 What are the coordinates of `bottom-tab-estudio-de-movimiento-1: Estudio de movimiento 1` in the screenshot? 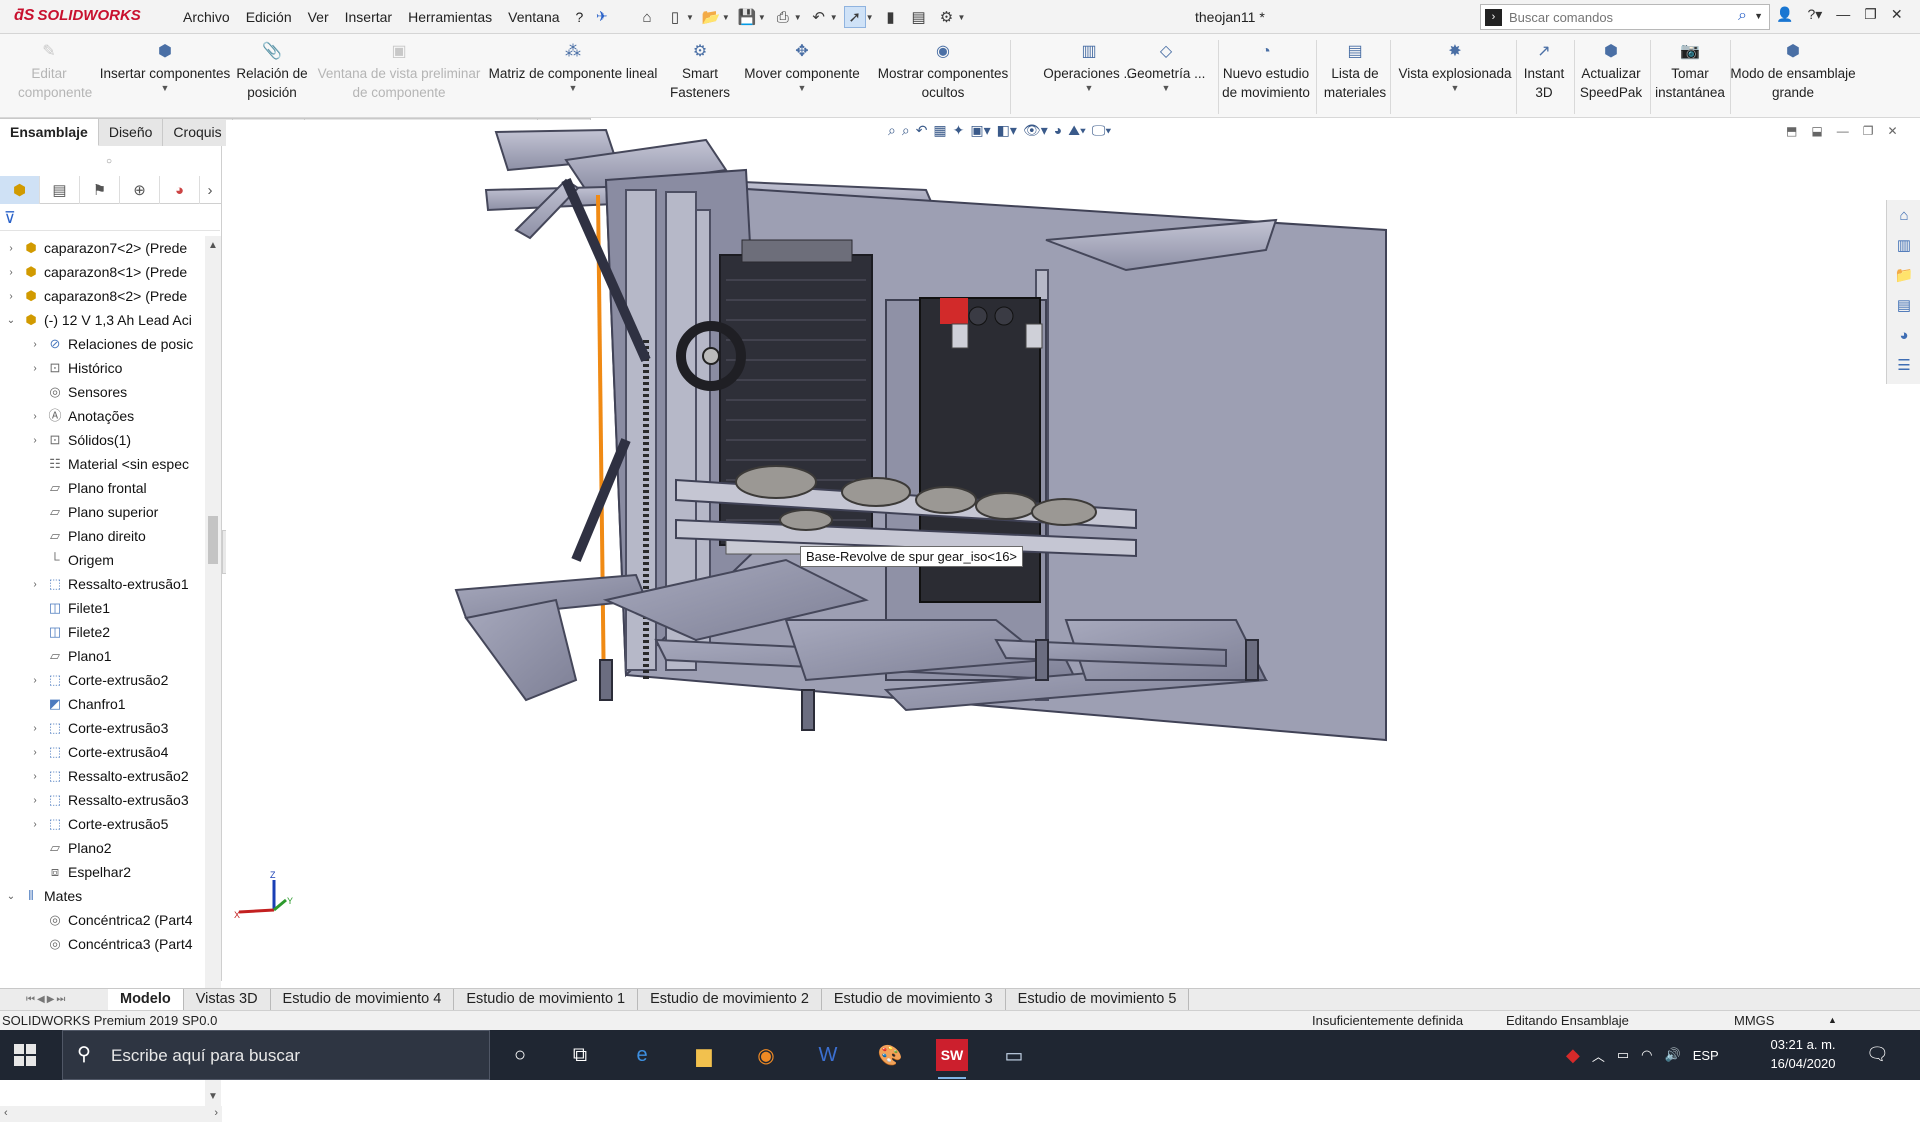 It's located at (546, 999).